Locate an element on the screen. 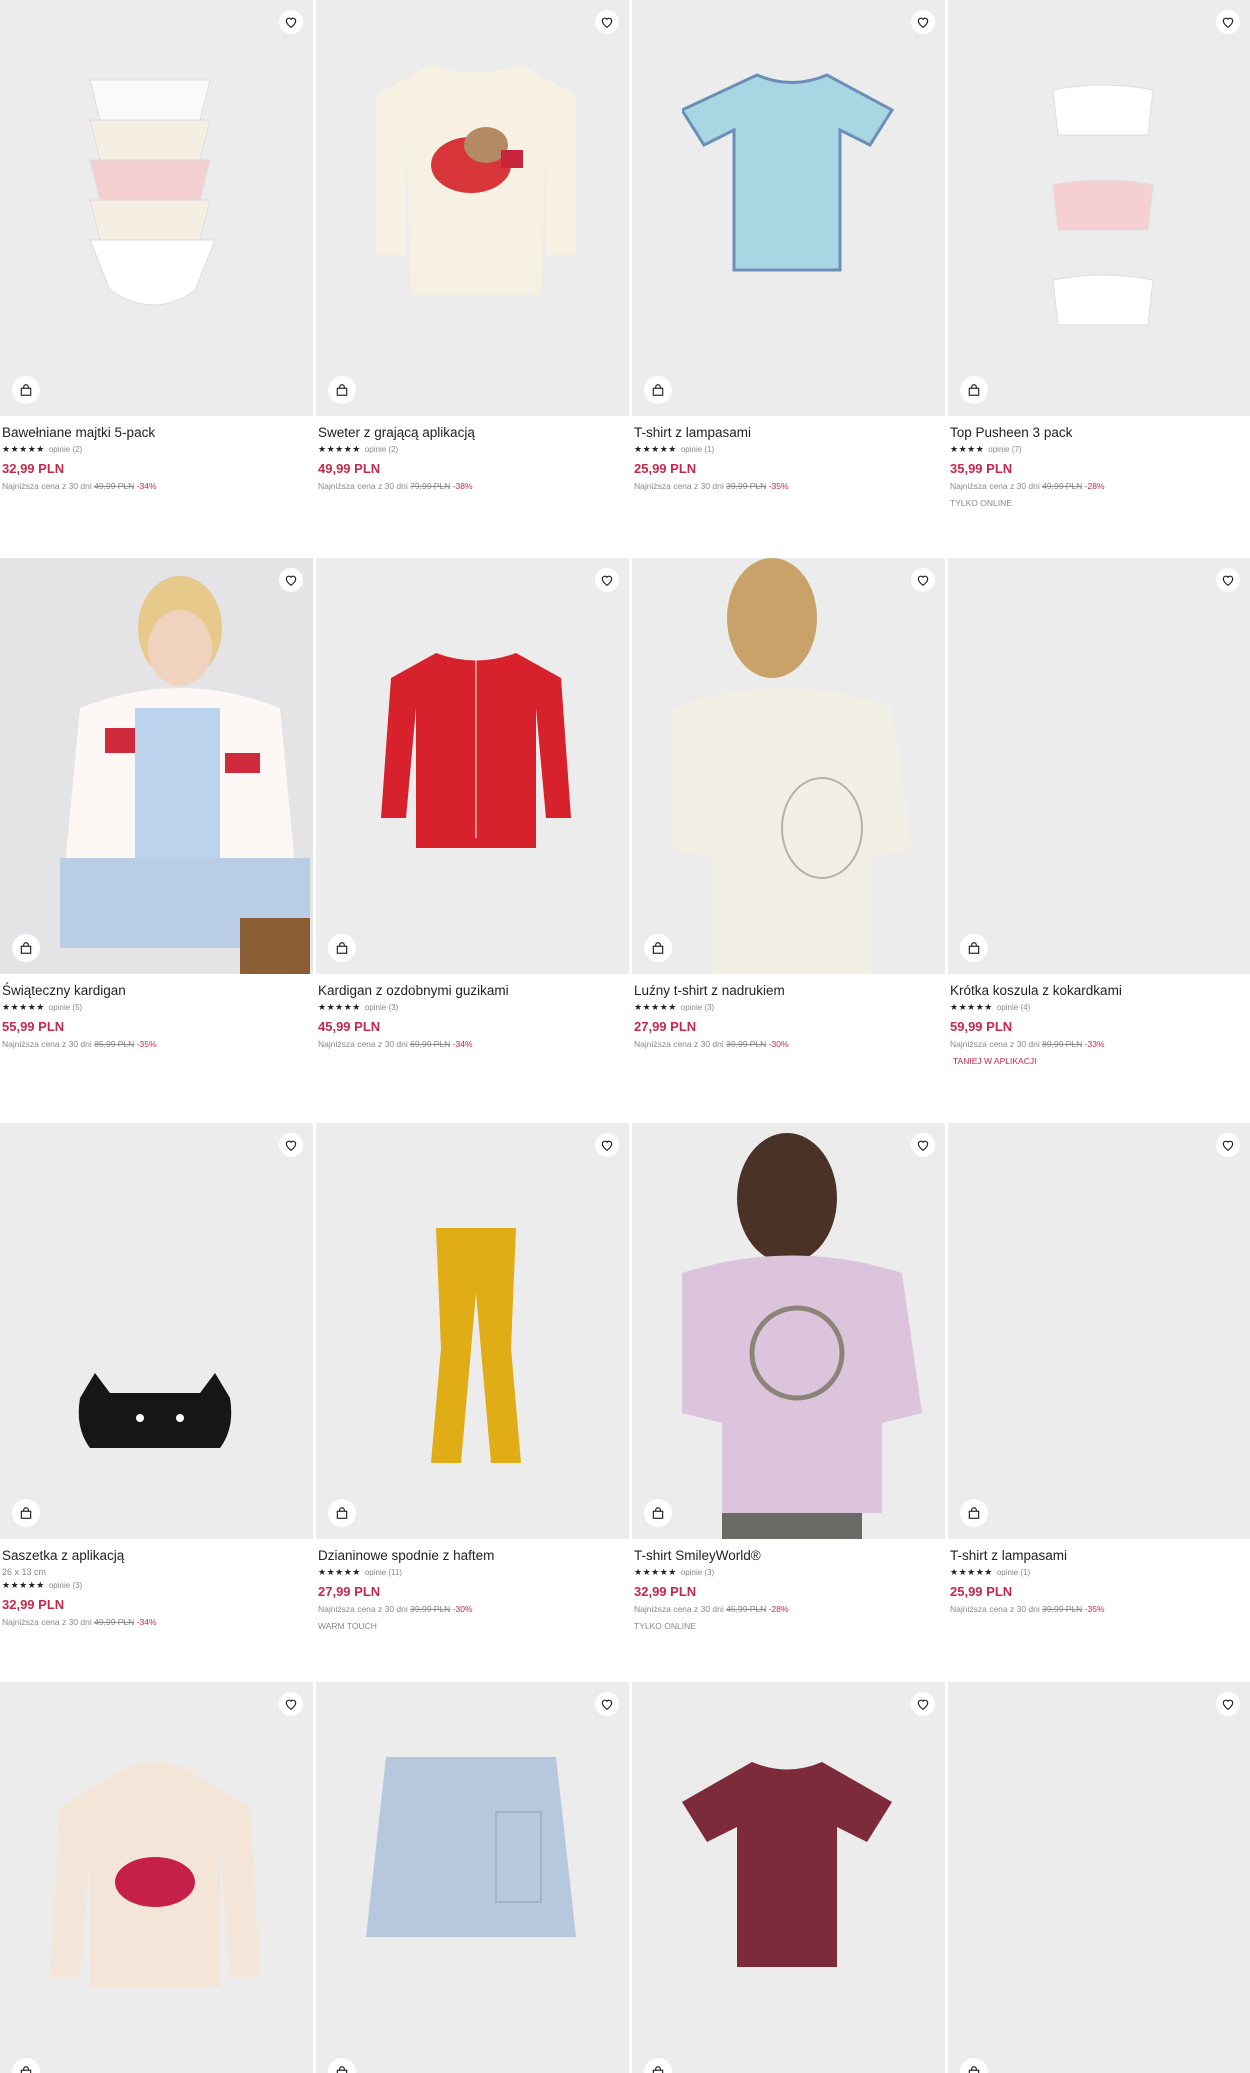 Image resolution: width=1250 pixels, height=2073 pixels. product-title: Kardigan z ozdobnymi guzikami is located at coordinates (472, 990).